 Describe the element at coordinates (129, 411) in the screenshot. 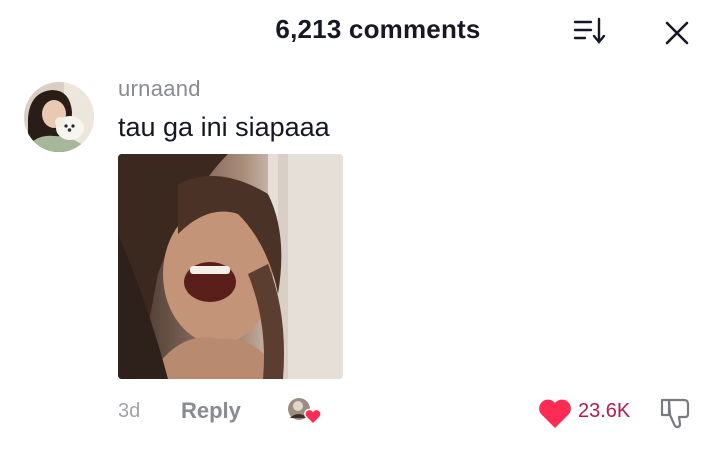

I see `comment-timestamp: 3d` at that location.